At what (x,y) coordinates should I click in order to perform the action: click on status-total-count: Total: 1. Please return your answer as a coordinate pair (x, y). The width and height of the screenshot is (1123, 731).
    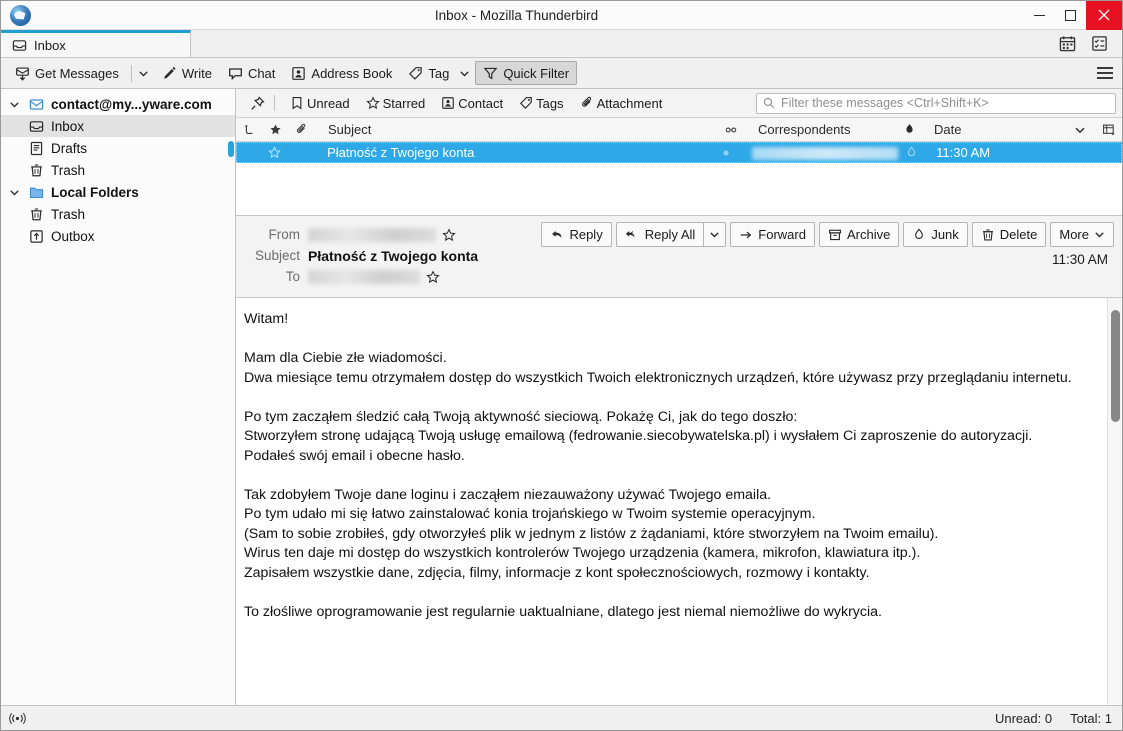
    Looking at the image, I should click on (1091, 718).